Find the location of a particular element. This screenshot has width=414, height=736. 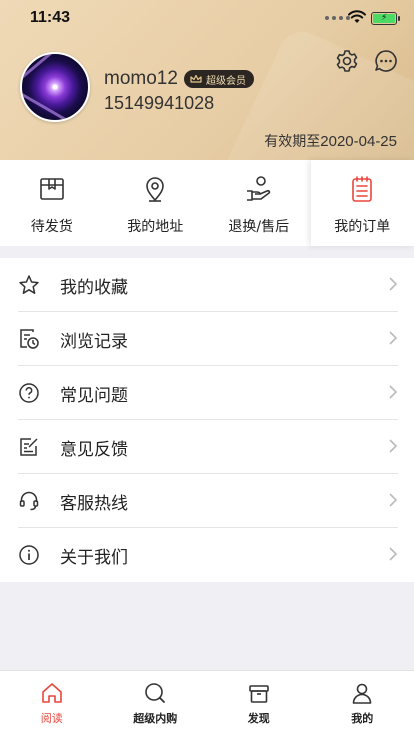

location-pin-icon is located at coordinates (155, 189).